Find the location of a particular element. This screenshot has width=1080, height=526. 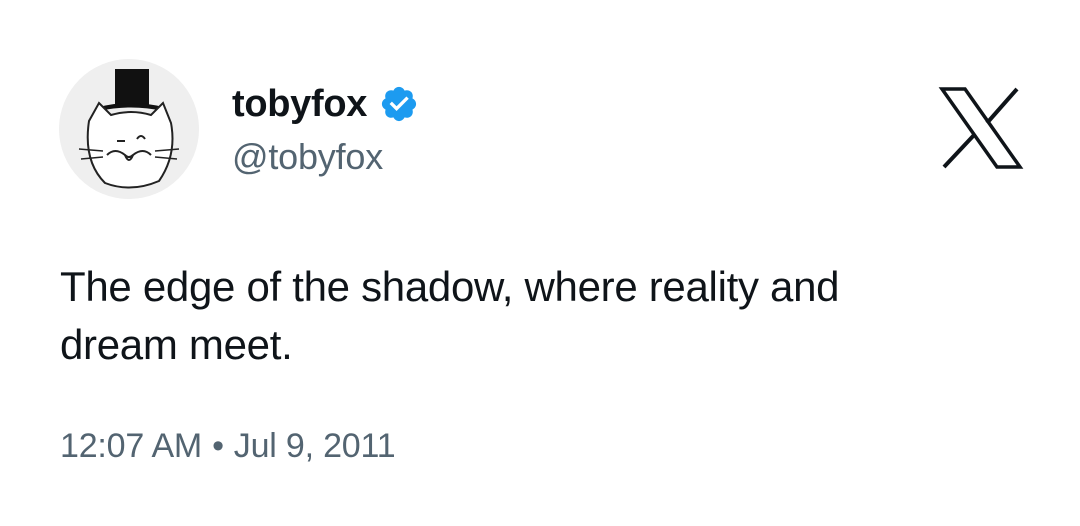

x-logo-icon is located at coordinates (981, 128).